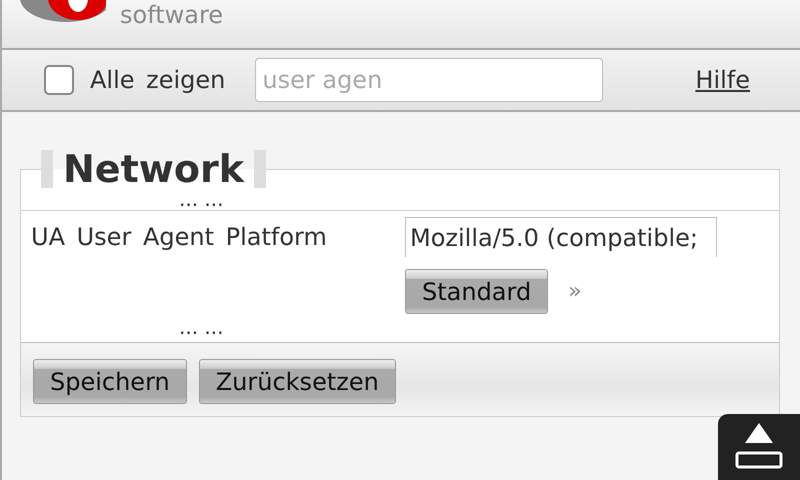 Image resolution: width=800 pixels, height=480 pixels. What do you see at coordinates (153, 169) in the screenshot?
I see `section-title: Network` at bounding box center [153, 169].